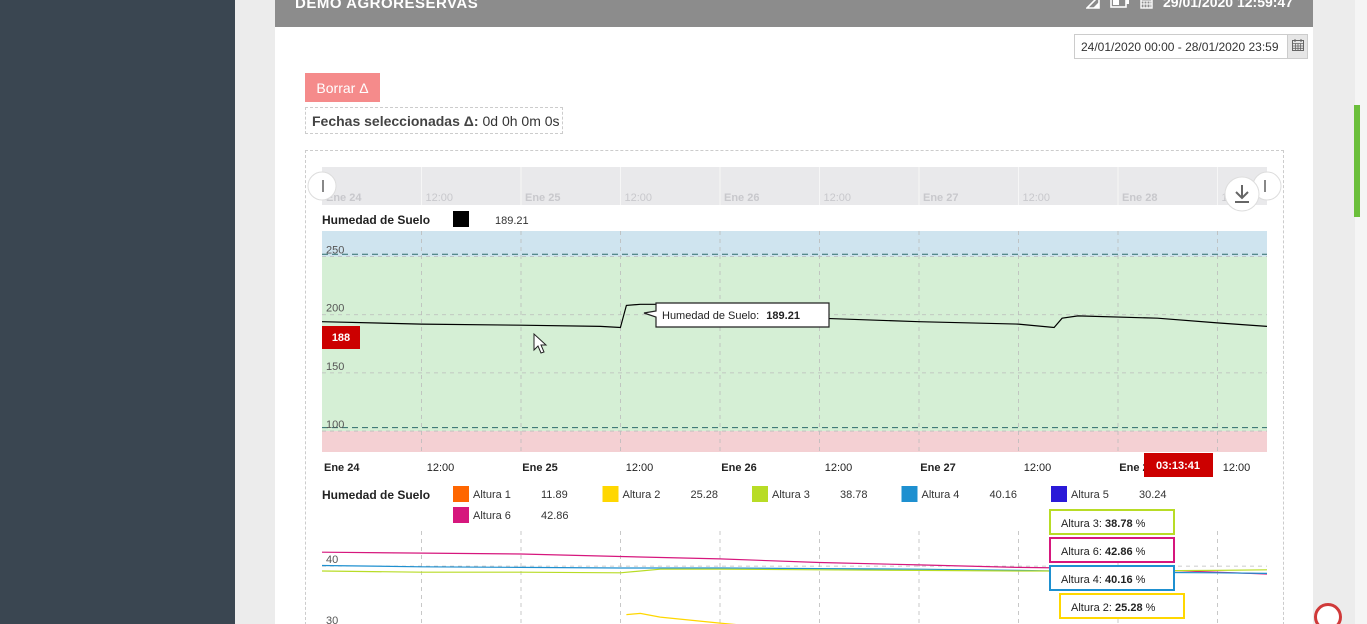 The height and width of the screenshot is (624, 1367). What do you see at coordinates (554, 495) in the screenshot?
I see `chart2-legend-value: 11.89` at bounding box center [554, 495].